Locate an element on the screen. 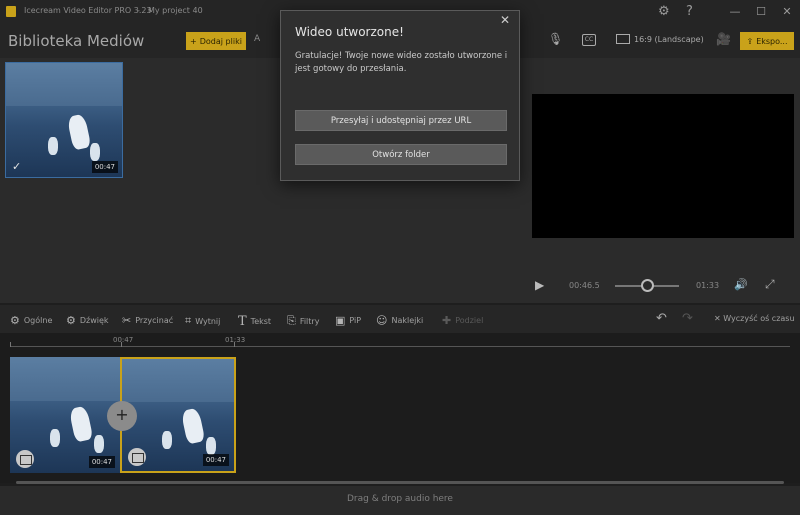 This screenshot has width=800, height=515. add-files-label: Dodaj pliki is located at coordinates (220, 41).